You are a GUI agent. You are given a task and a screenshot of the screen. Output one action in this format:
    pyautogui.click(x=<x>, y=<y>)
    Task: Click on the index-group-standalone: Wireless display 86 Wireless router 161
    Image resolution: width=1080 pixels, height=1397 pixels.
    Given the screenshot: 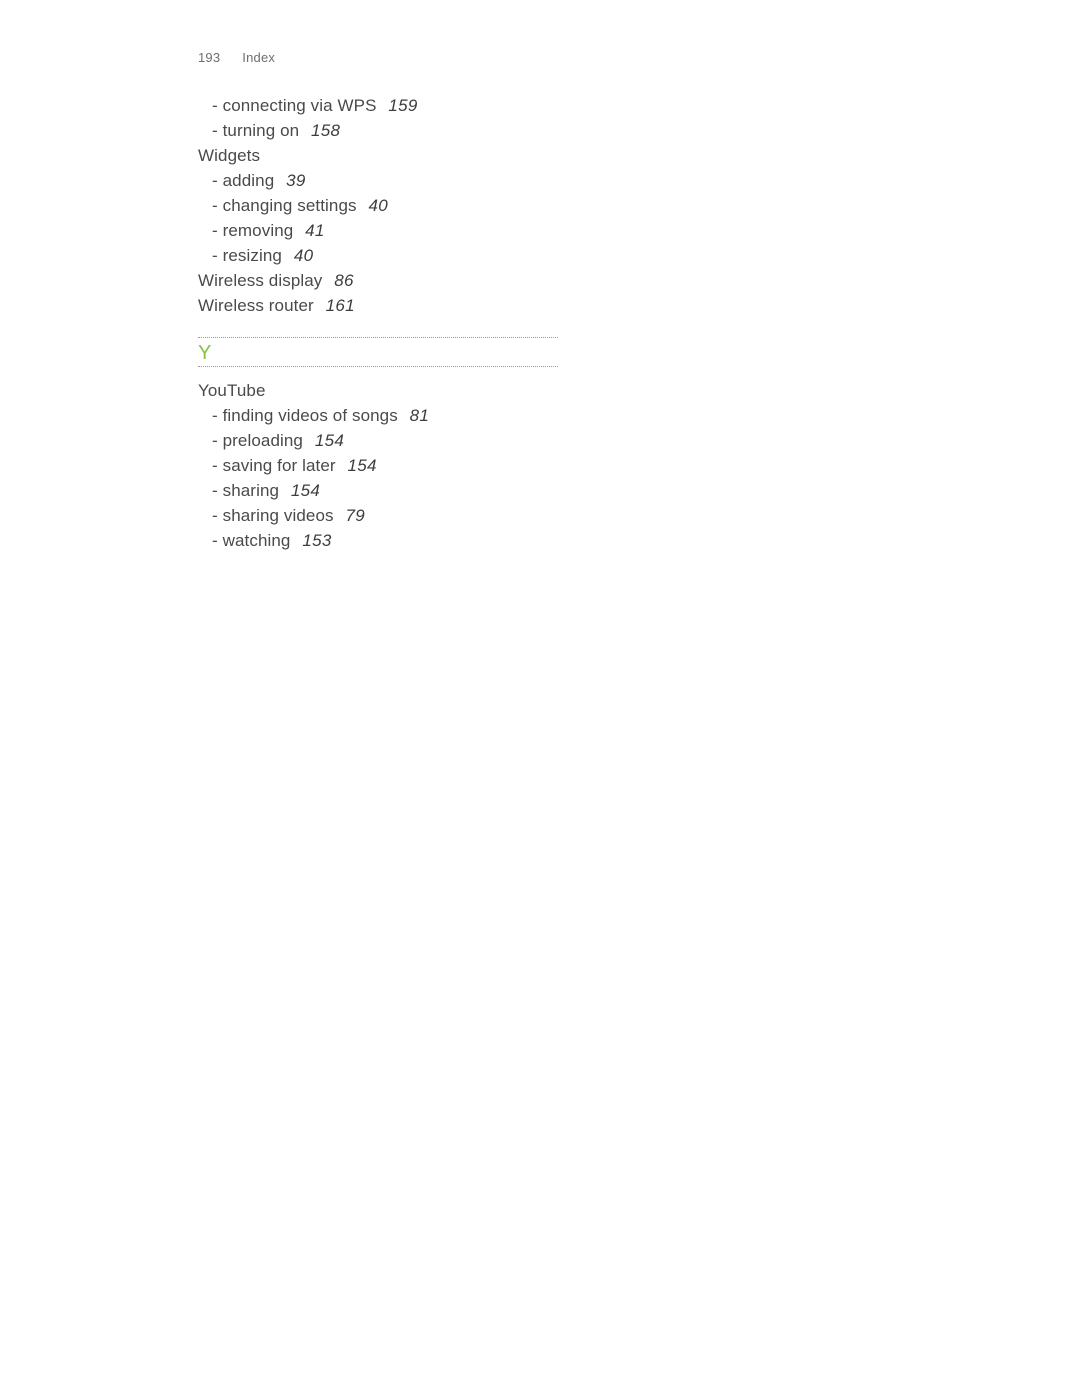 What is the action you would take?
    pyautogui.click(x=458, y=293)
    